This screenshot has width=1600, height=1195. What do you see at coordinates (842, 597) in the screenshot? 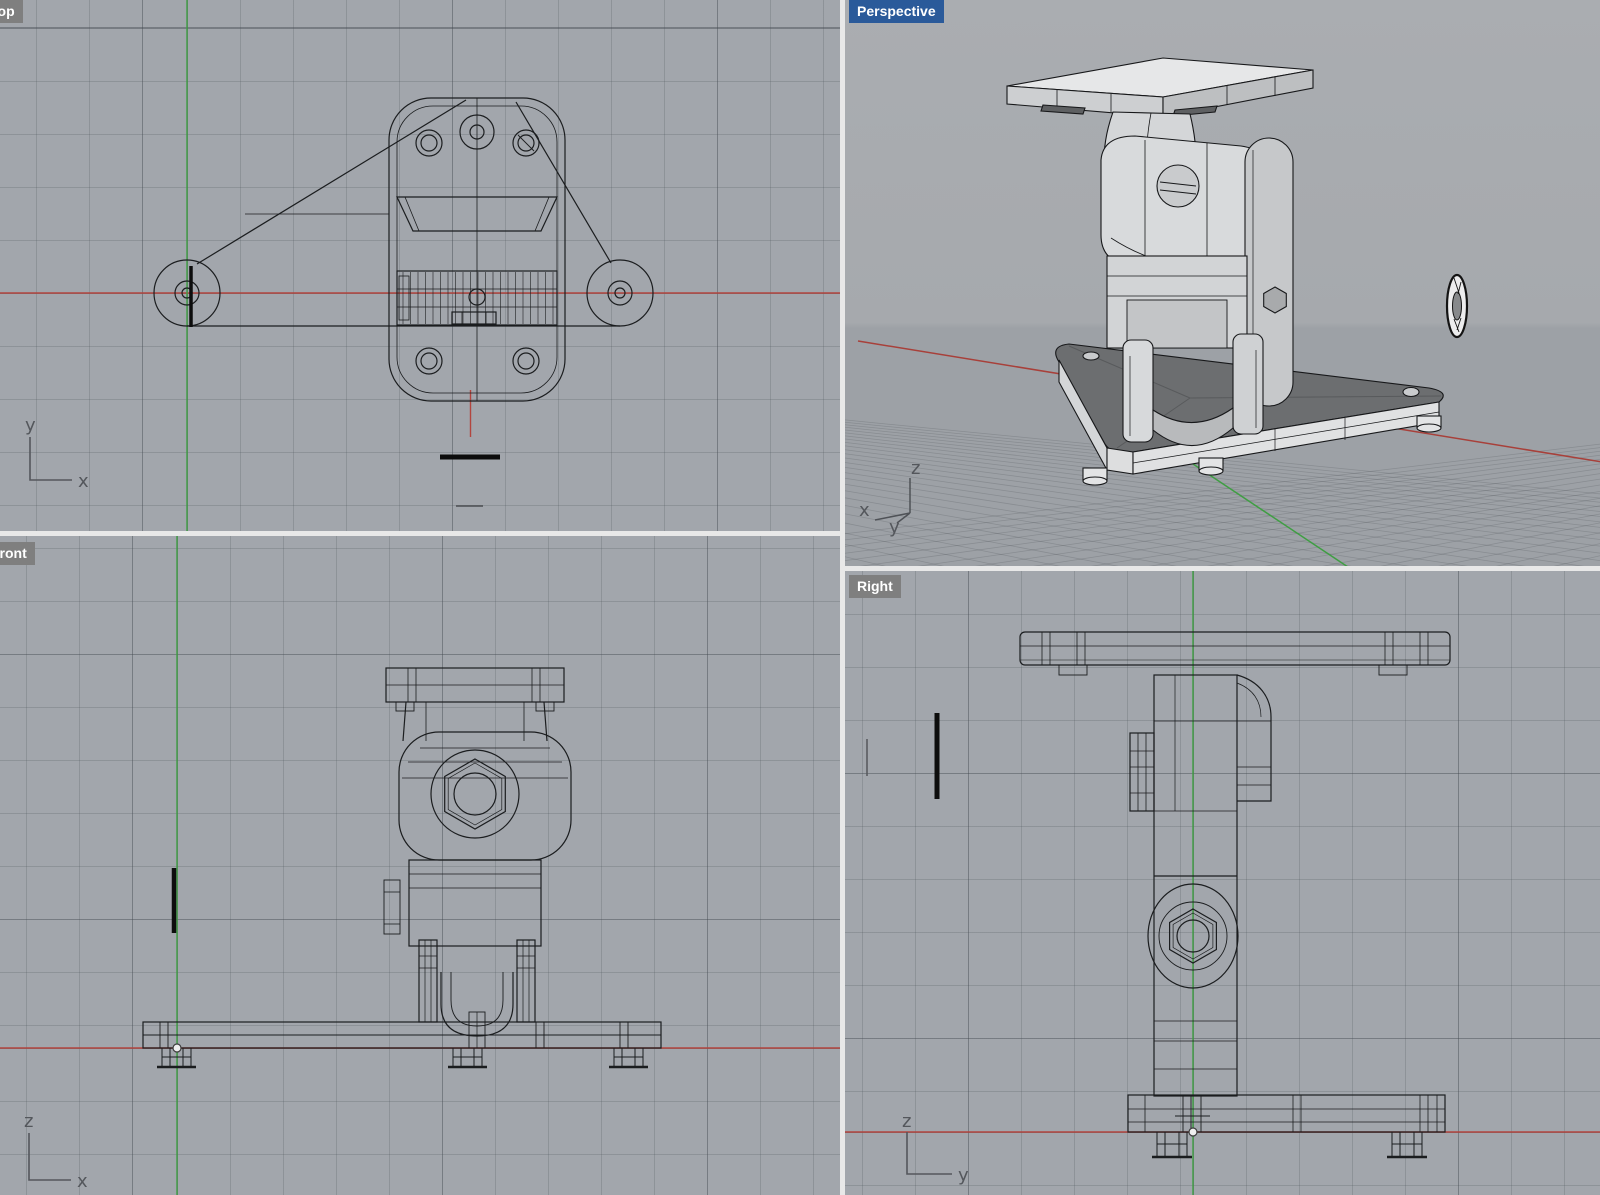
I see `viewport-divider-vertical` at bounding box center [842, 597].